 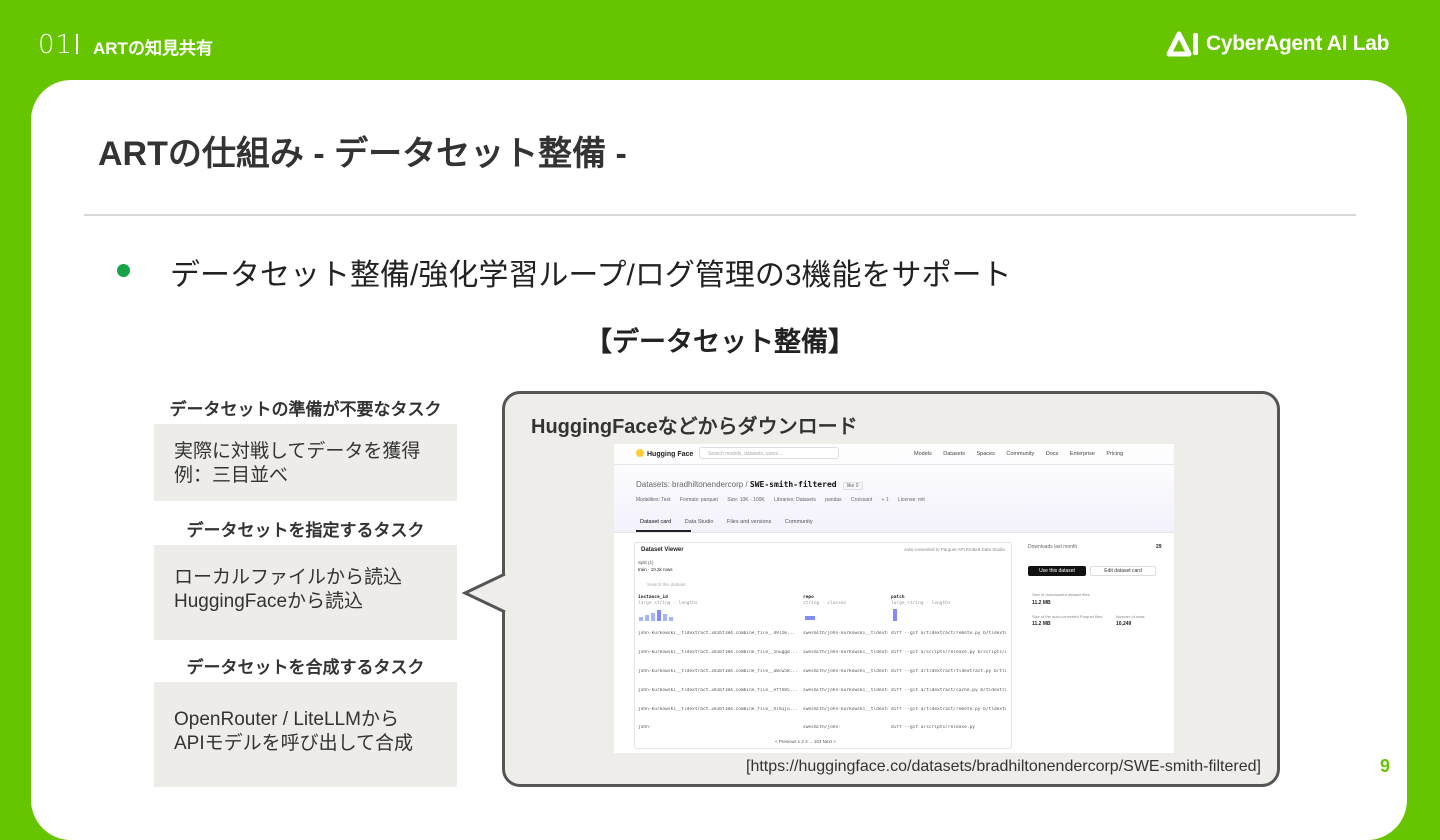 I want to click on parquet-value: 11.2 MB, so click(x=1041, y=624).